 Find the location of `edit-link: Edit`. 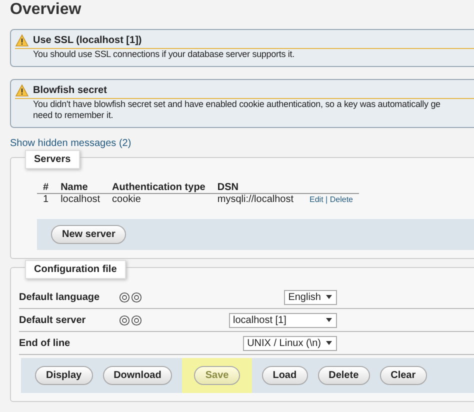

edit-link: Edit is located at coordinates (317, 199).